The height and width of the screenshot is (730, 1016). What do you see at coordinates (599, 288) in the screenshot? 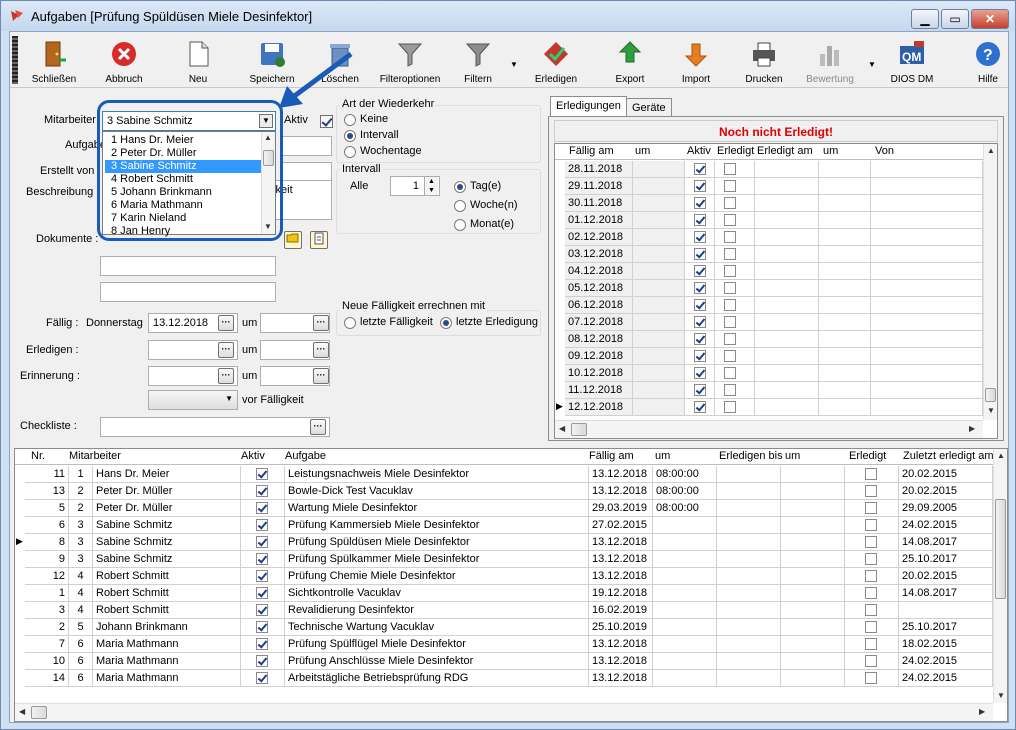
I see `erledigung-cell: 05.12.2018` at bounding box center [599, 288].